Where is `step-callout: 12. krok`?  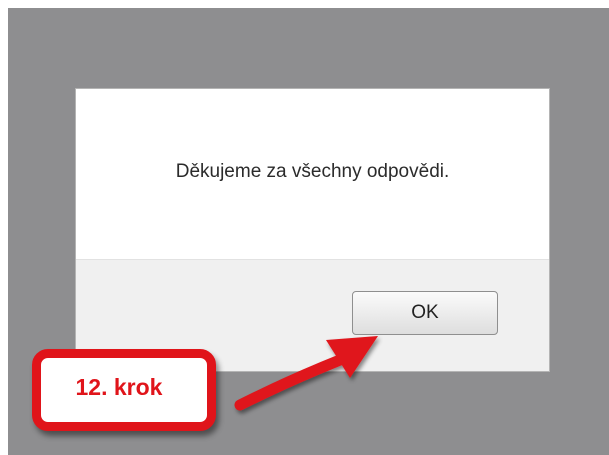 step-callout: 12. krok is located at coordinates (124, 390).